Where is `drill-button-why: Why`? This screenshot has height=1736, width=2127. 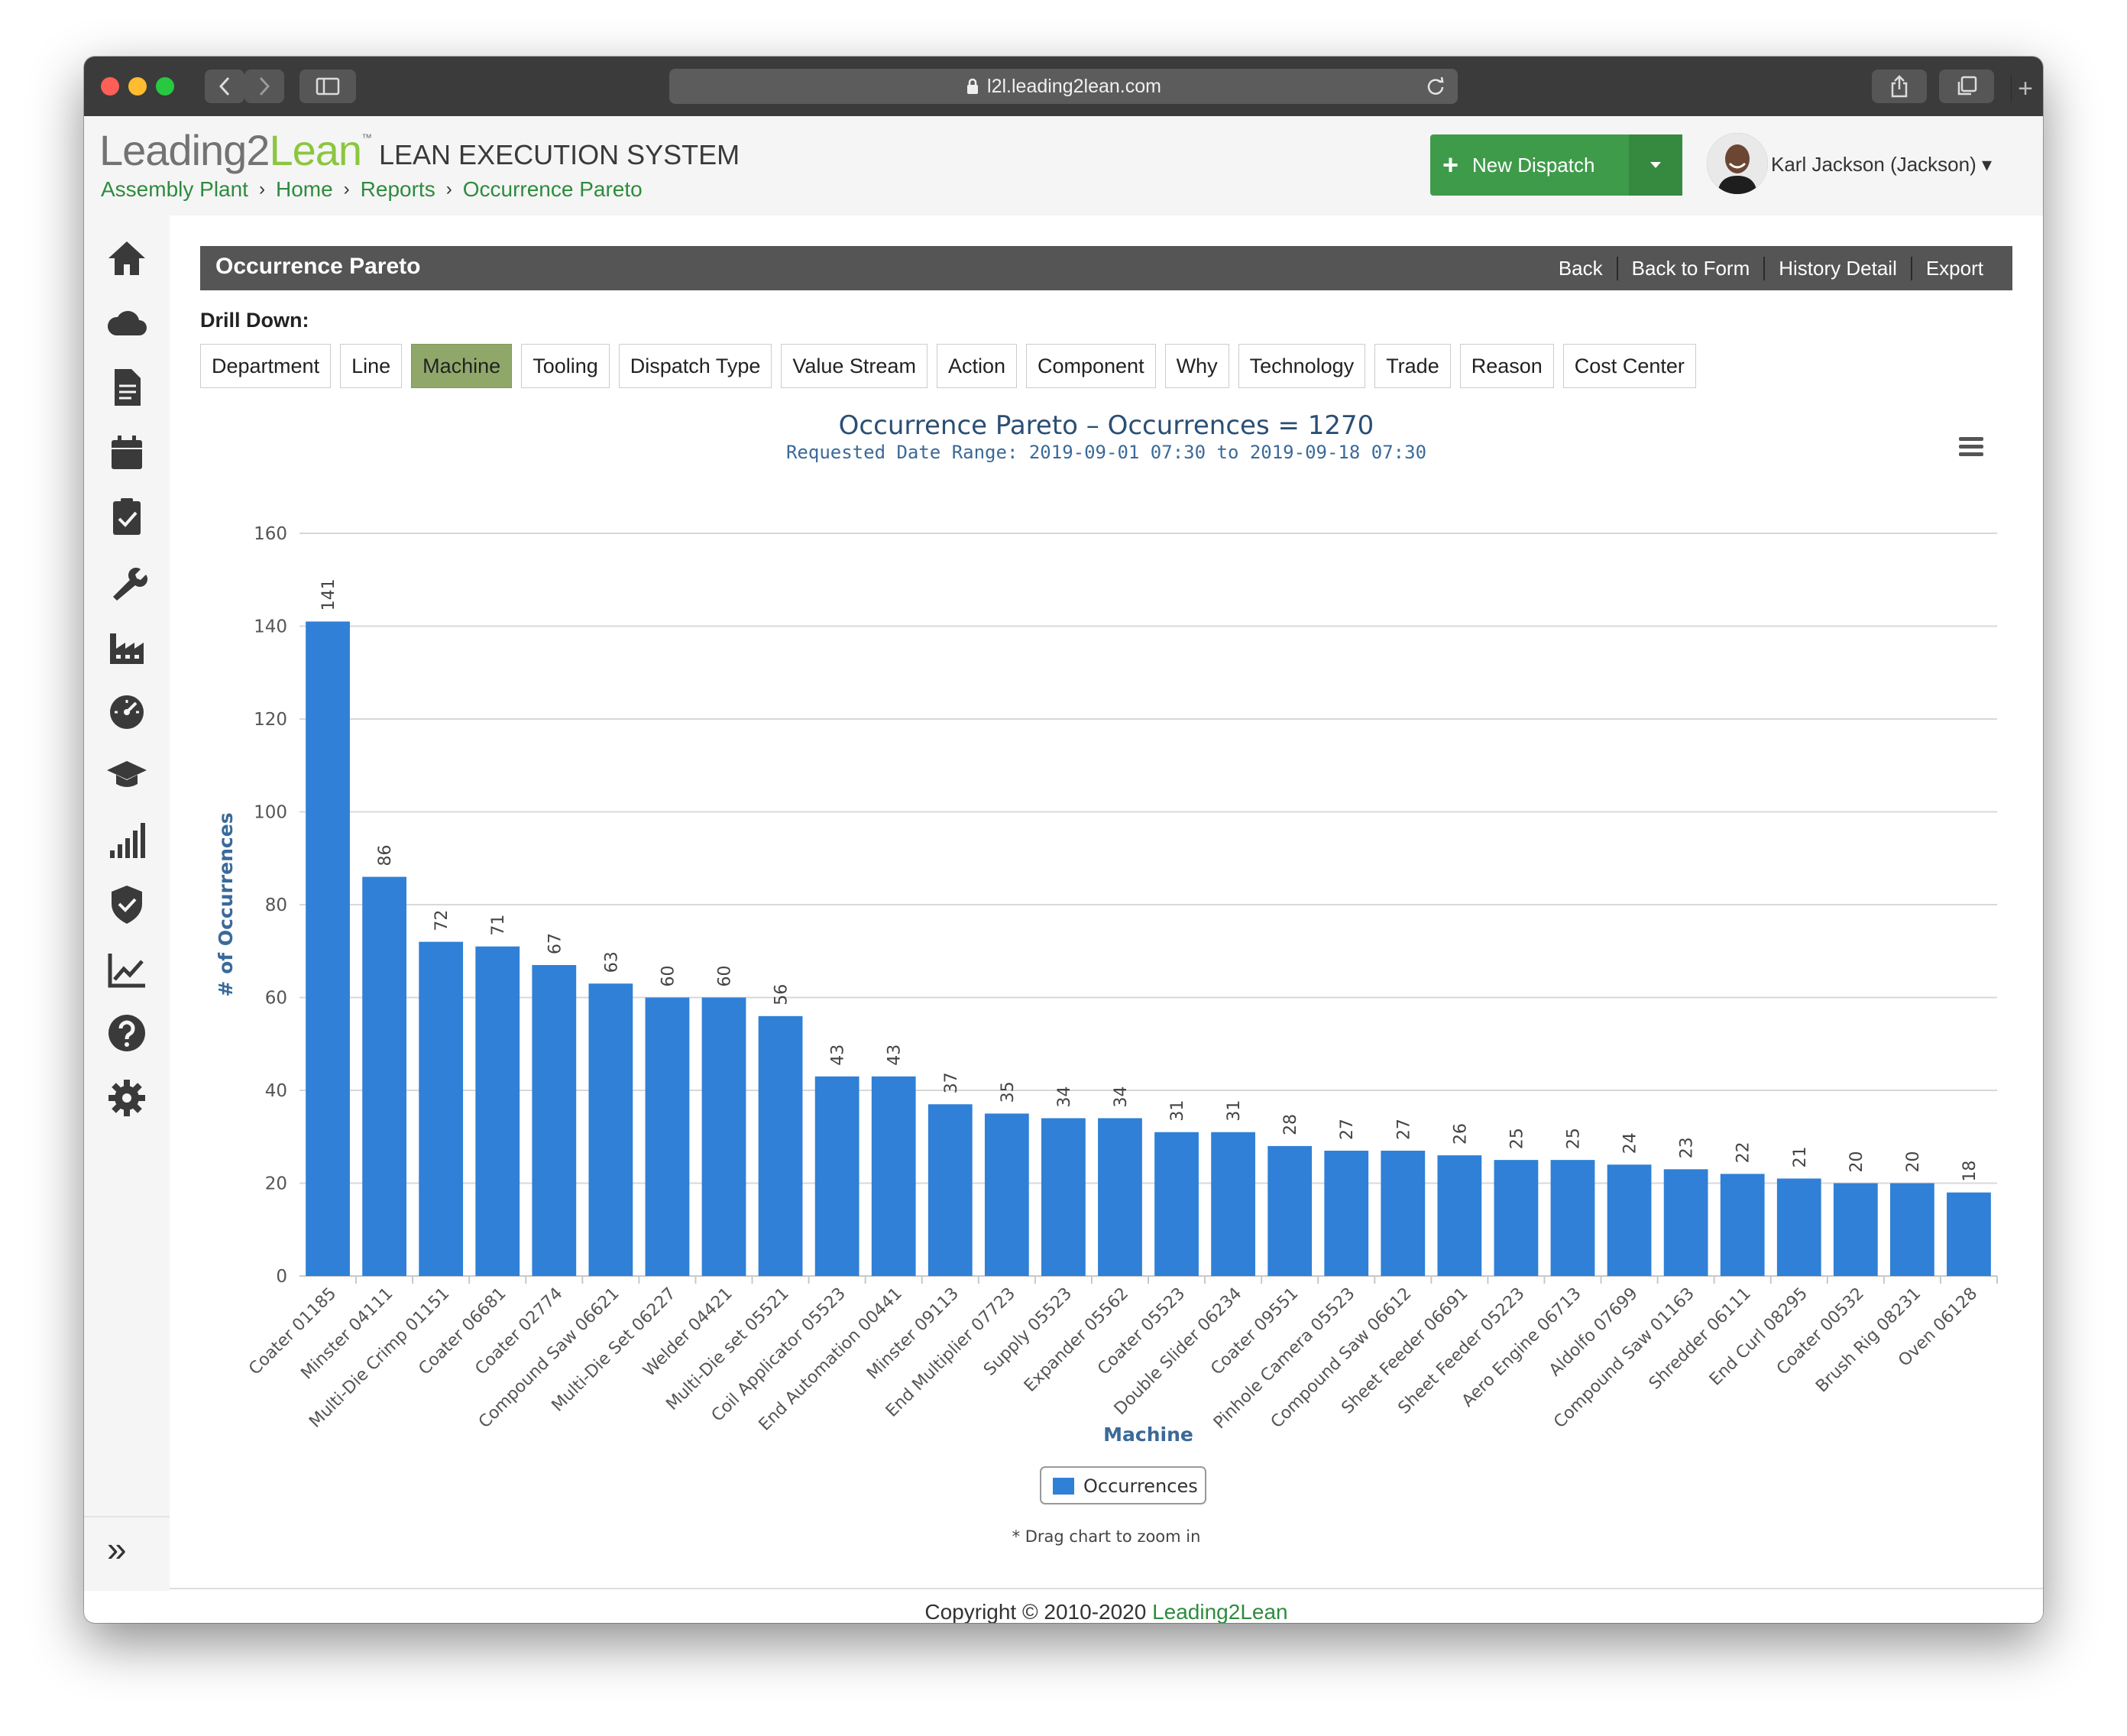 drill-button-why: Why is located at coordinates (1196, 366).